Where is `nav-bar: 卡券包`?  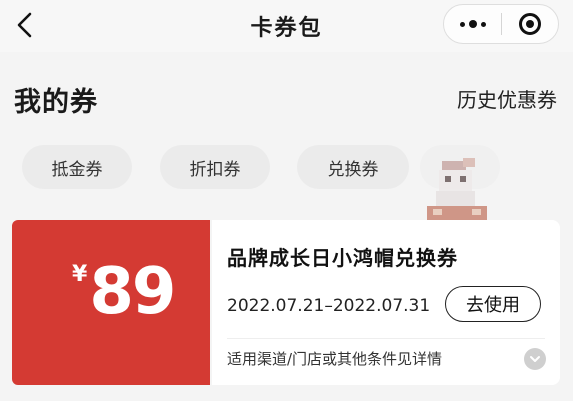 nav-bar: 卡券包 is located at coordinates (286, 26).